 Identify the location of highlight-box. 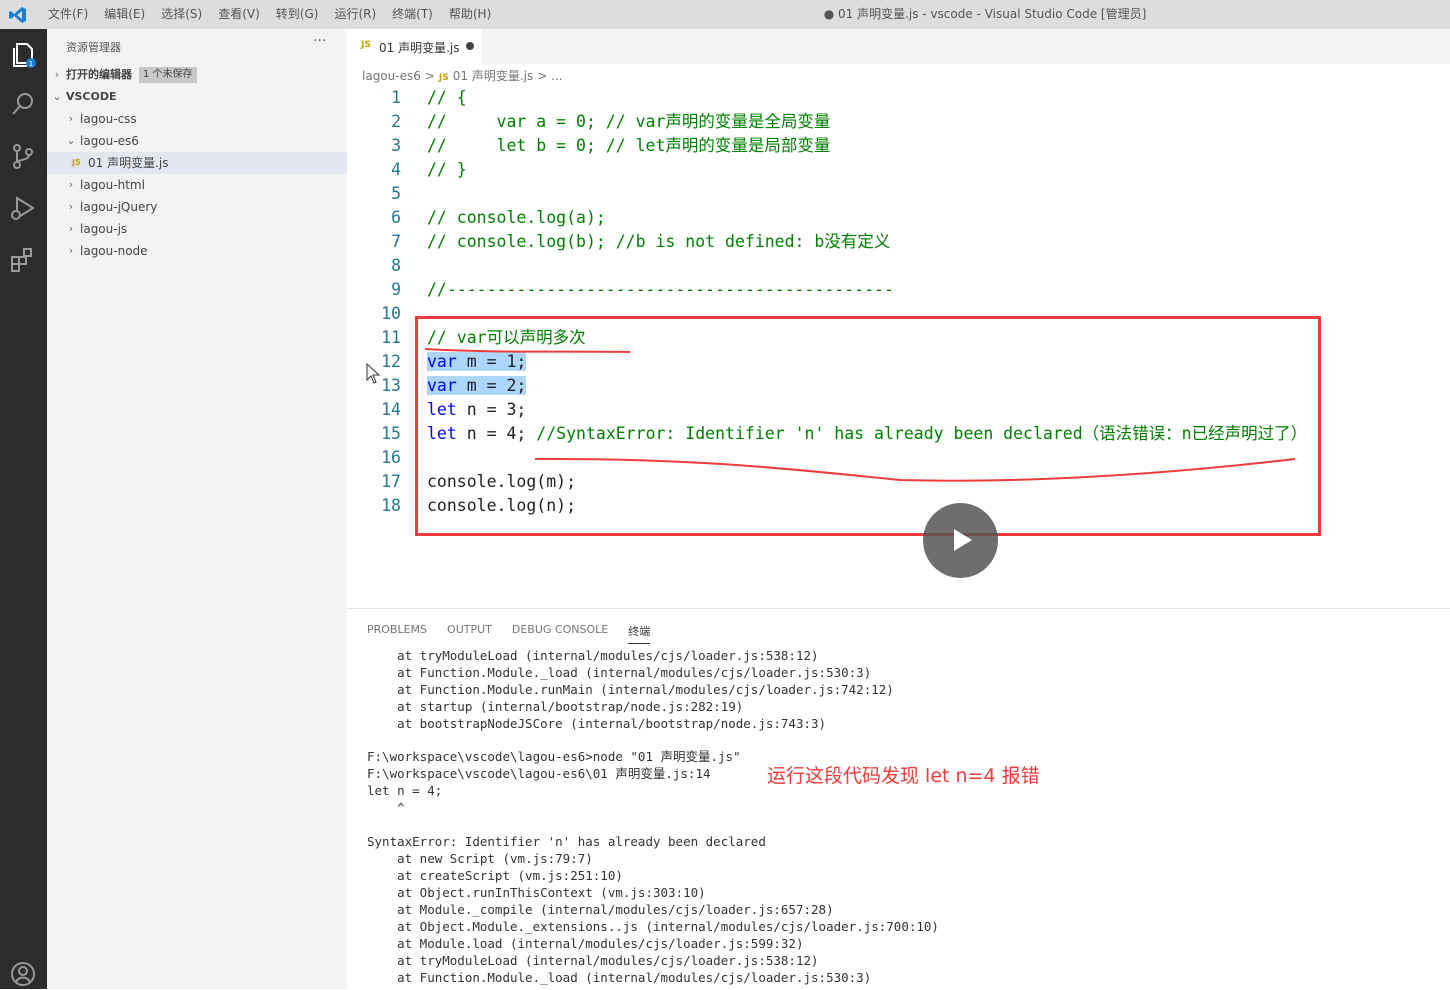
(868, 426).